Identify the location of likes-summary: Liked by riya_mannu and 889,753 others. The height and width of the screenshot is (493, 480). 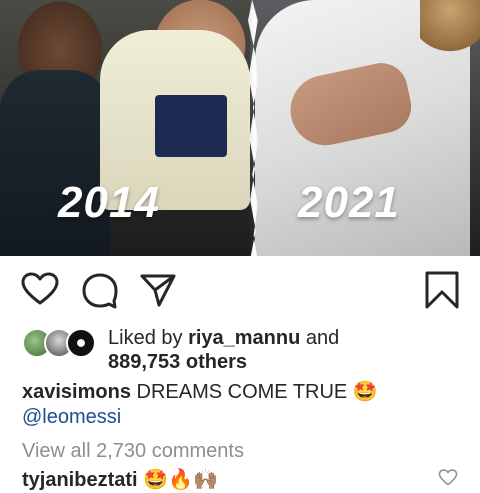
(242, 350).